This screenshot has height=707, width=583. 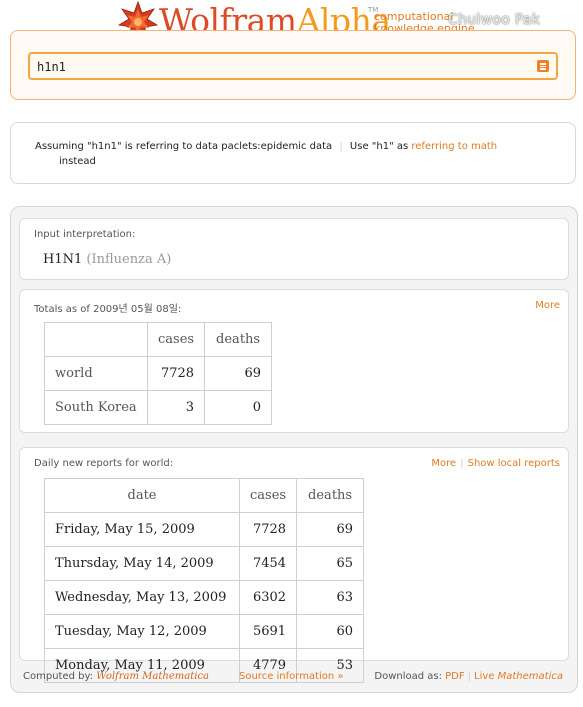 I want to click on interpretation-value: H1N1 (Influenza A), so click(x=107, y=259).